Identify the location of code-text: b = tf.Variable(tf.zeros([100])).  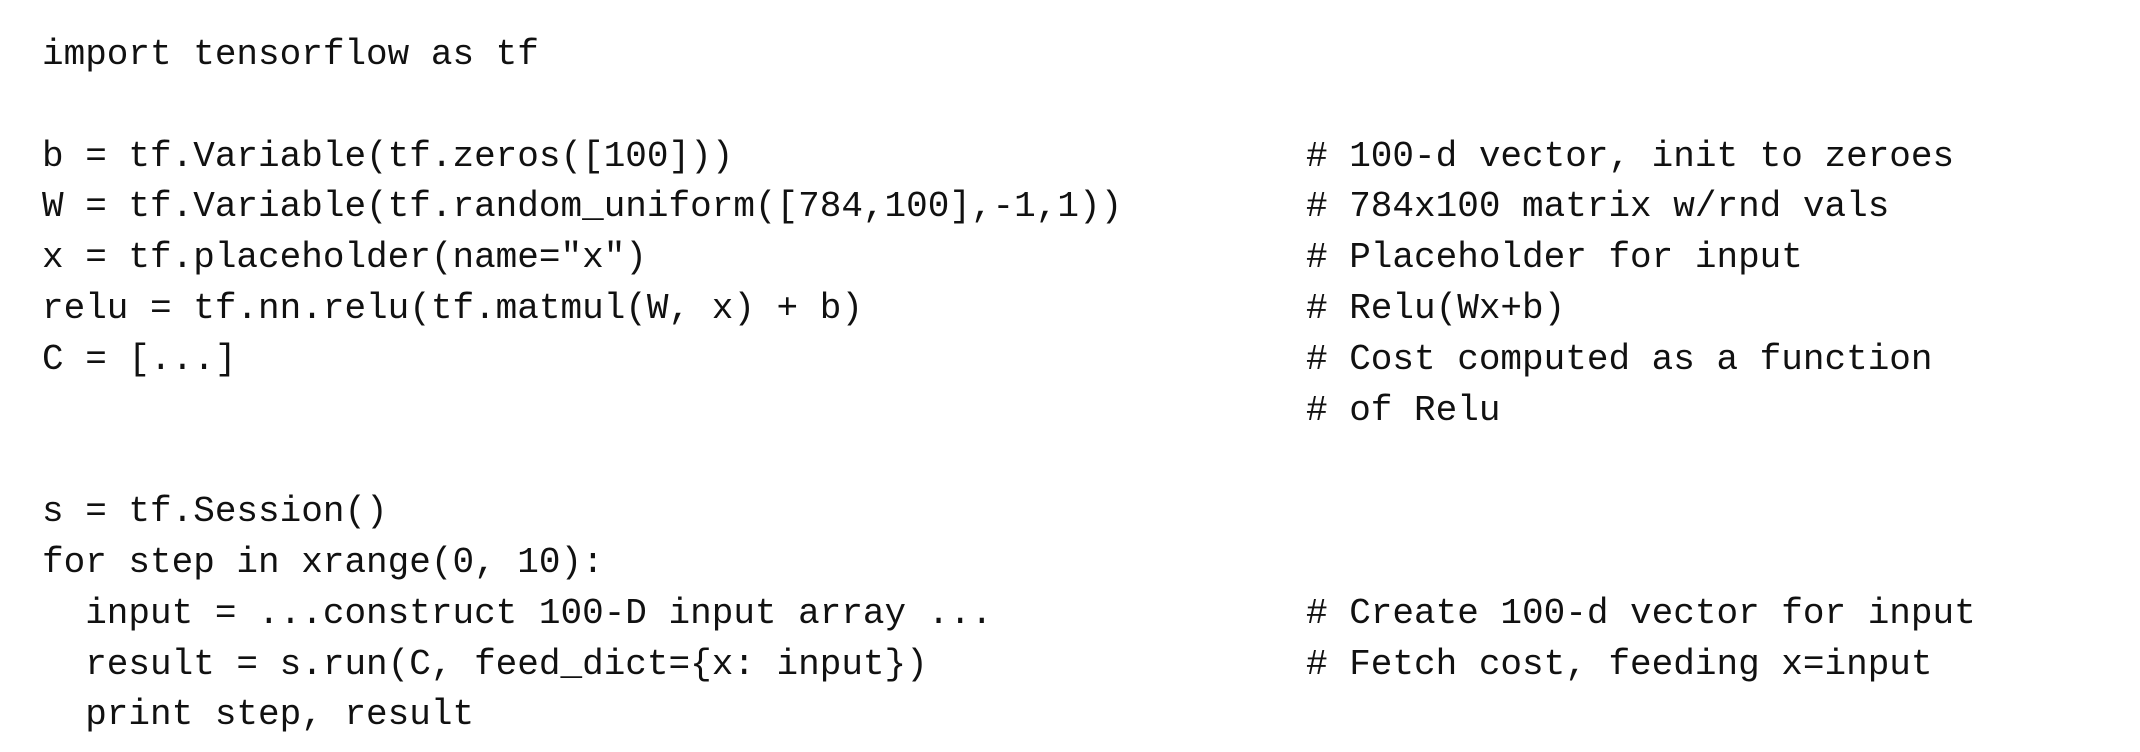
(388, 156).